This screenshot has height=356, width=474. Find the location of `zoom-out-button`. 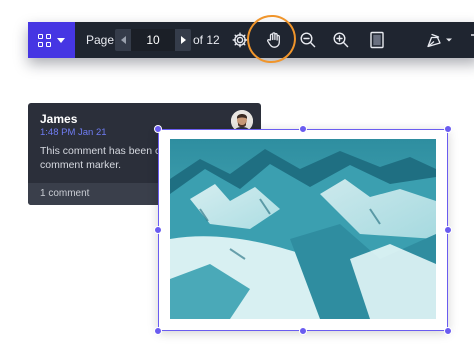

zoom-out-button is located at coordinates (308, 40).